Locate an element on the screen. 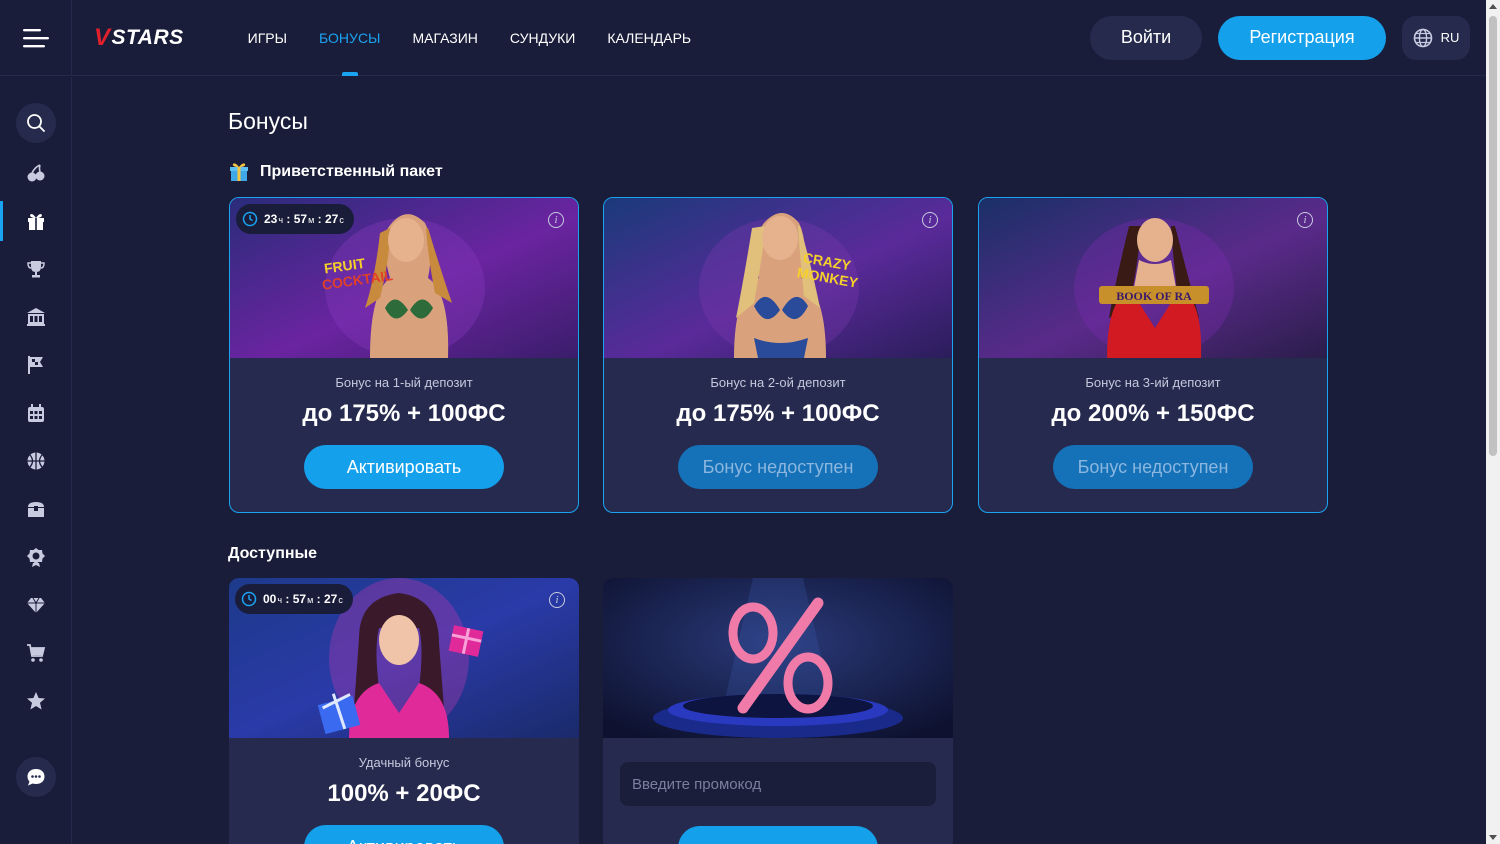  register-button: Регистрация is located at coordinates (1302, 37).